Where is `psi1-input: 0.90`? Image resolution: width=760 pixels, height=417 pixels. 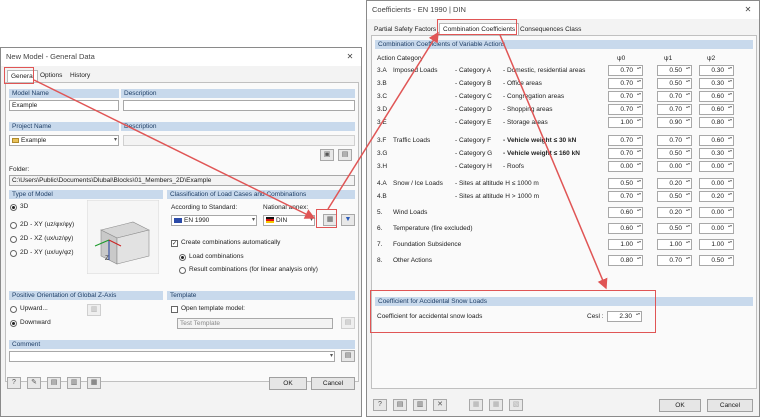 psi1-input: 0.90 is located at coordinates (674, 122).